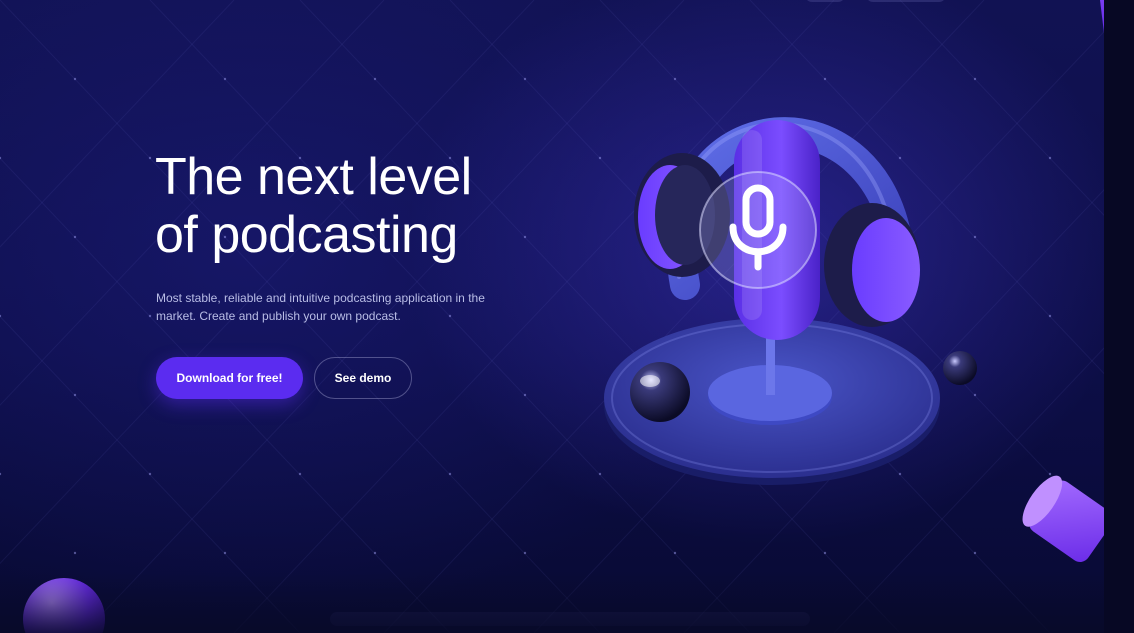 The image size is (1134, 633). What do you see at coordinates (567, 603) in the screenshot?
I see `bottom-fade` at bounding box center [567, 603].